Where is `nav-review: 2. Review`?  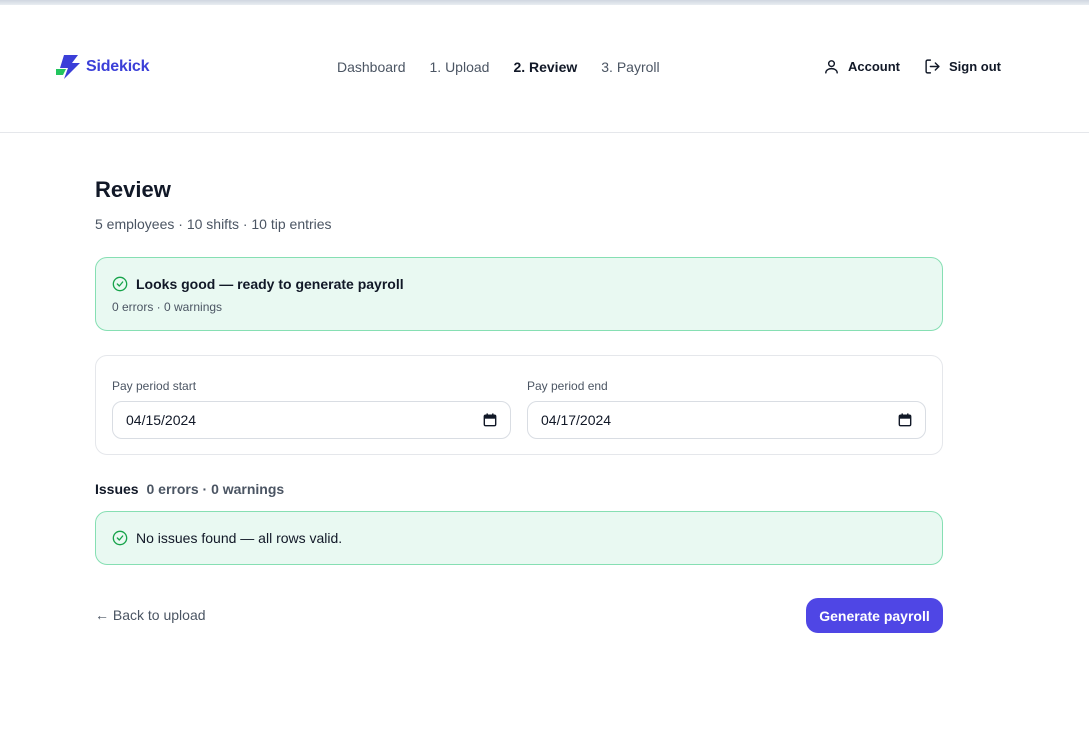 nav-review: 2. Review is located at coordinates (545, 67).